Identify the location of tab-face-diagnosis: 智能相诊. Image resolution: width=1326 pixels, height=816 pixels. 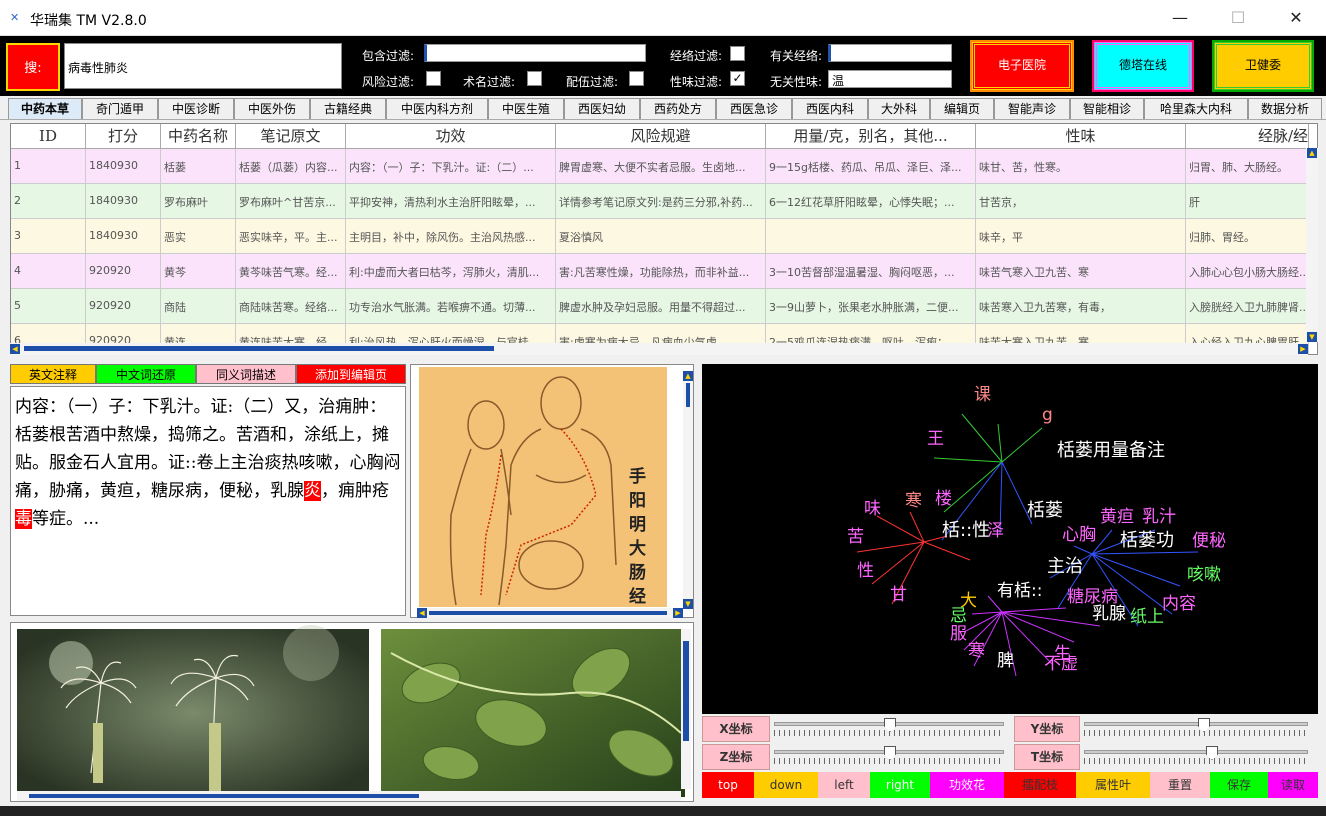
(1107, 108).